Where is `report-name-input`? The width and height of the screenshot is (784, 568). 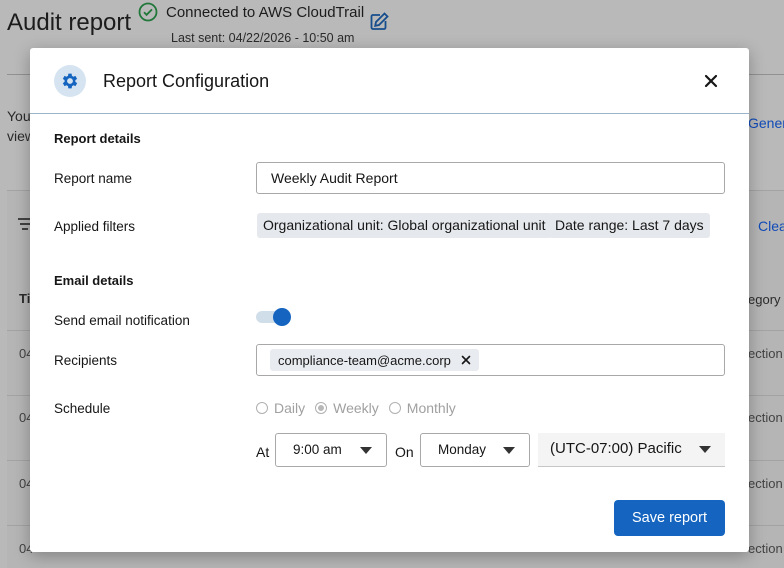
report-name-input is located at coordinates (490, 178).